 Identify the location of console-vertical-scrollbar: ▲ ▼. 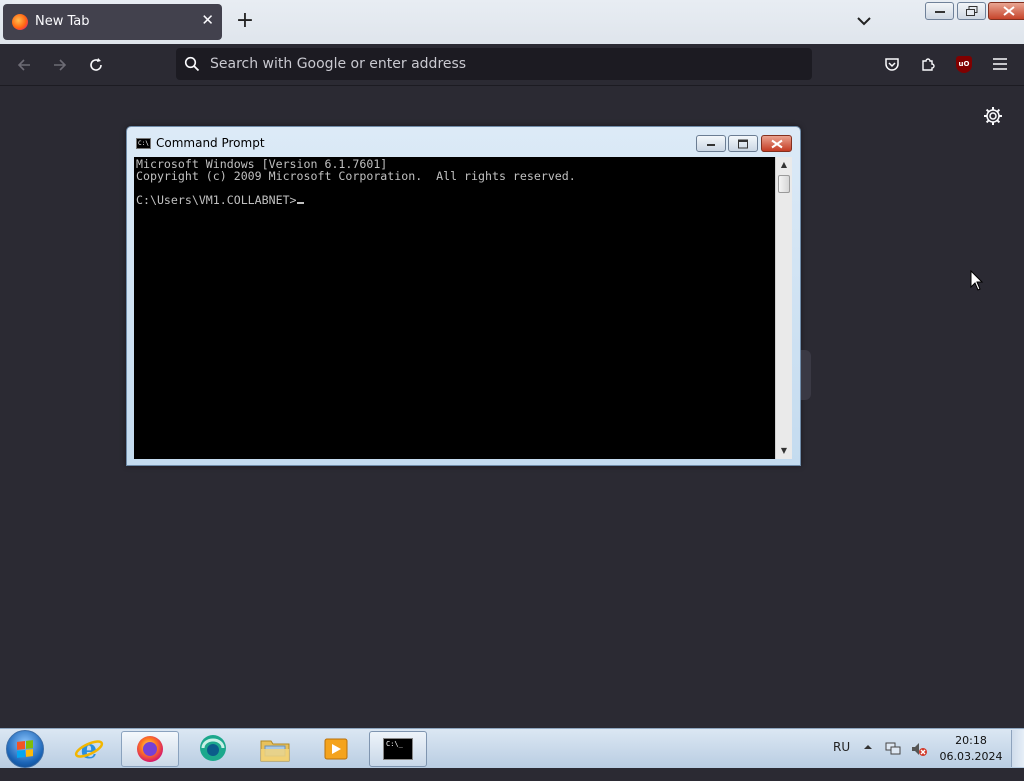
(783, 308).